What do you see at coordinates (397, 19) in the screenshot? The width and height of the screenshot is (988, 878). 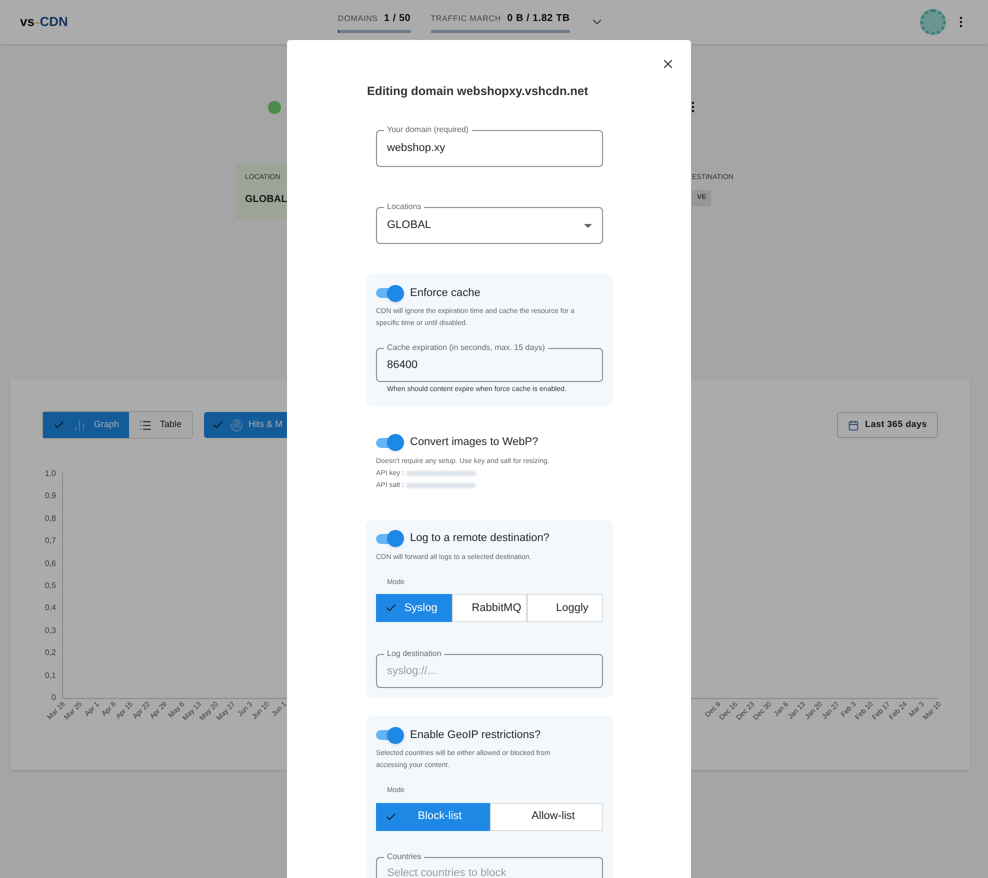 I see `stat-value: 1 / 50` at bounding box center [397, 19].